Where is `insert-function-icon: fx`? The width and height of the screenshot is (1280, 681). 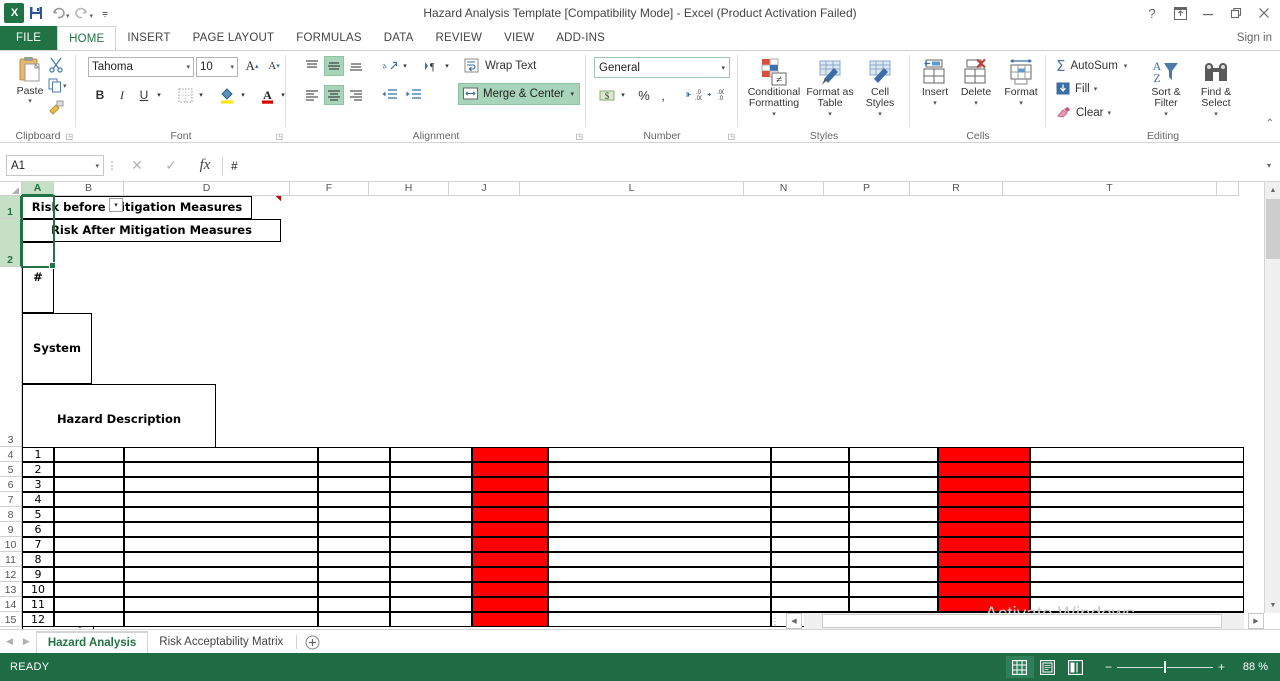
insert-function-icon: fx is located at coordinates (205, 166).